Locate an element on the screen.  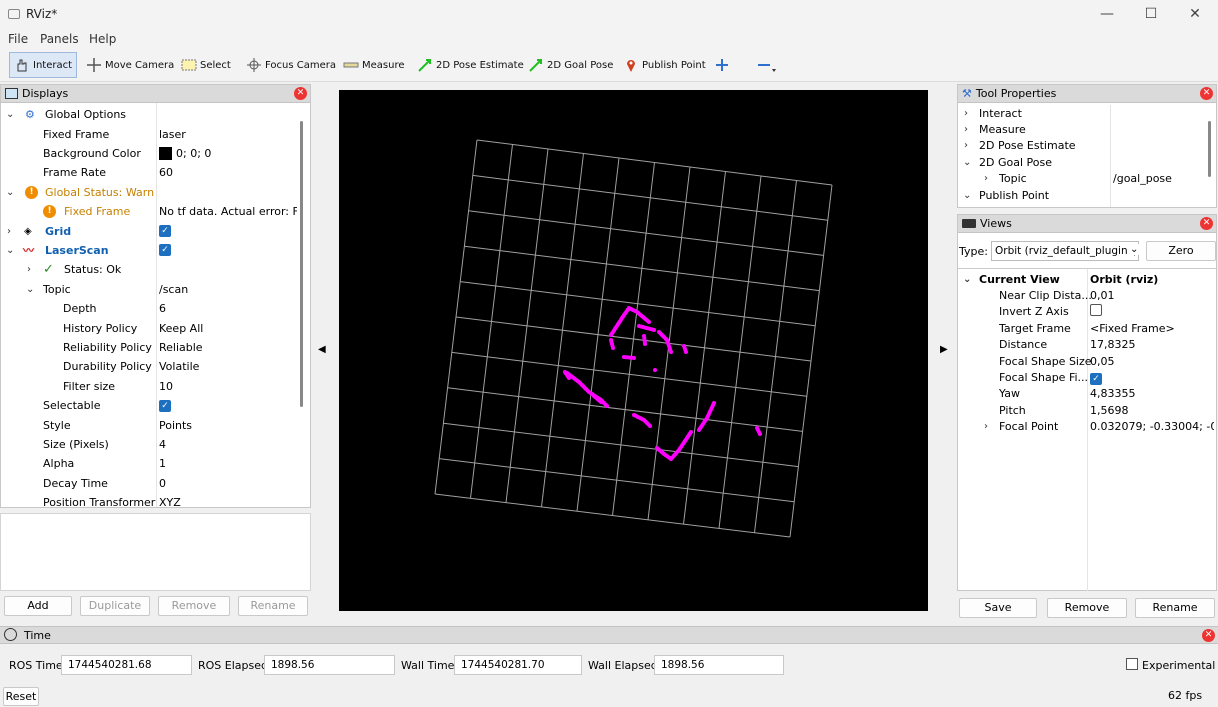
tool-publish-point-row: ⌄ Publish Point is located at coordinates (1080, 195).